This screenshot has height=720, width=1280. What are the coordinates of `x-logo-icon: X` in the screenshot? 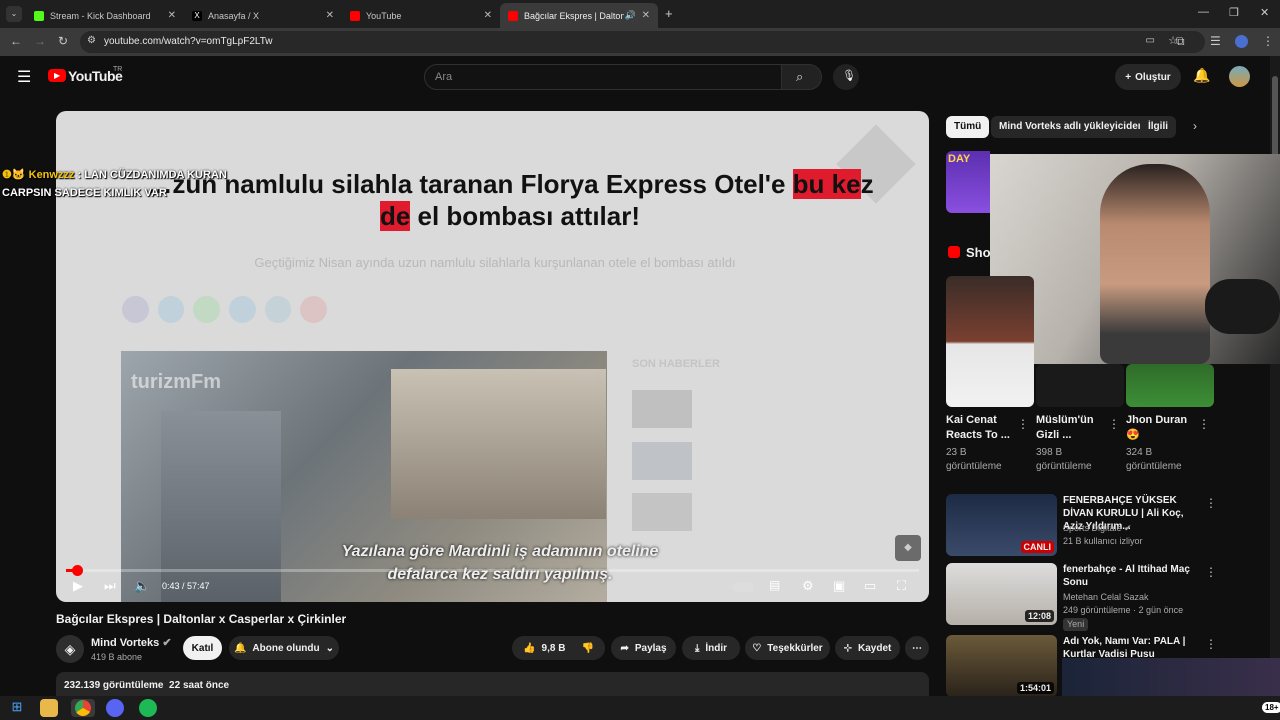 It's located at (197, 15).